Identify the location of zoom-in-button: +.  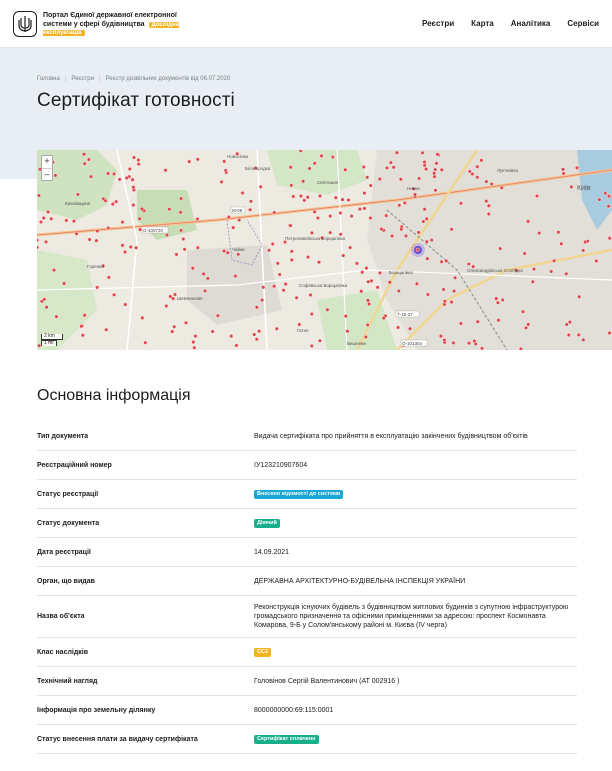
(47, 162).